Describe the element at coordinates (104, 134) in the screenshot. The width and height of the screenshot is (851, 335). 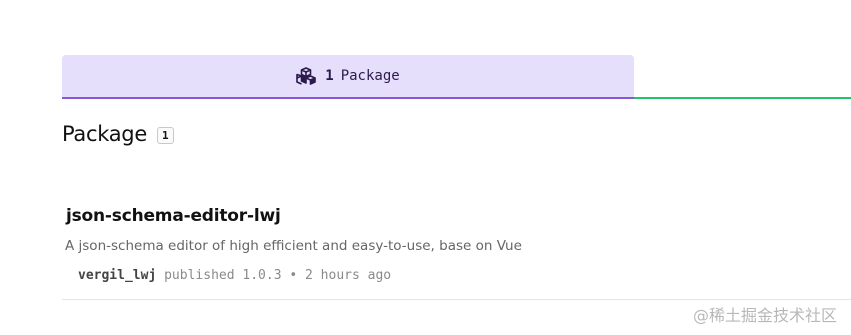
I see `section-title: Package` at that location.